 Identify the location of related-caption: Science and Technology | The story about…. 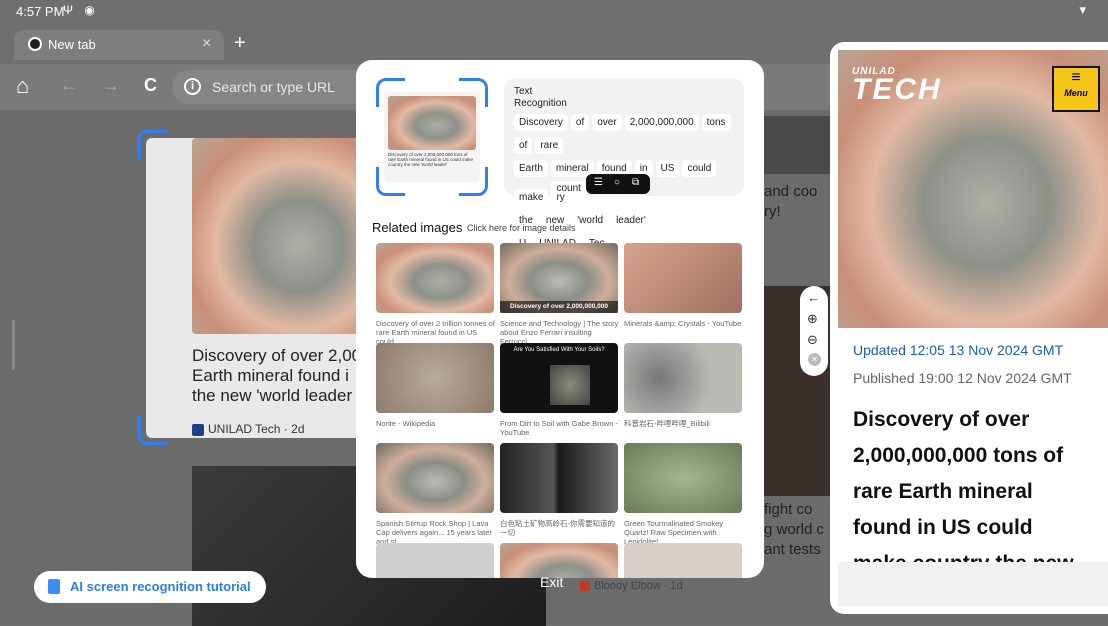
(559, 332).